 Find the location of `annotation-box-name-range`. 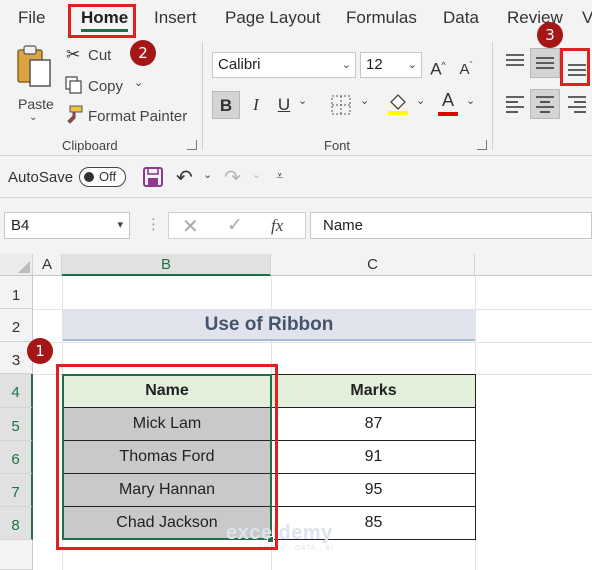

annotation-box-name-range is located at coordinates (167, 457).